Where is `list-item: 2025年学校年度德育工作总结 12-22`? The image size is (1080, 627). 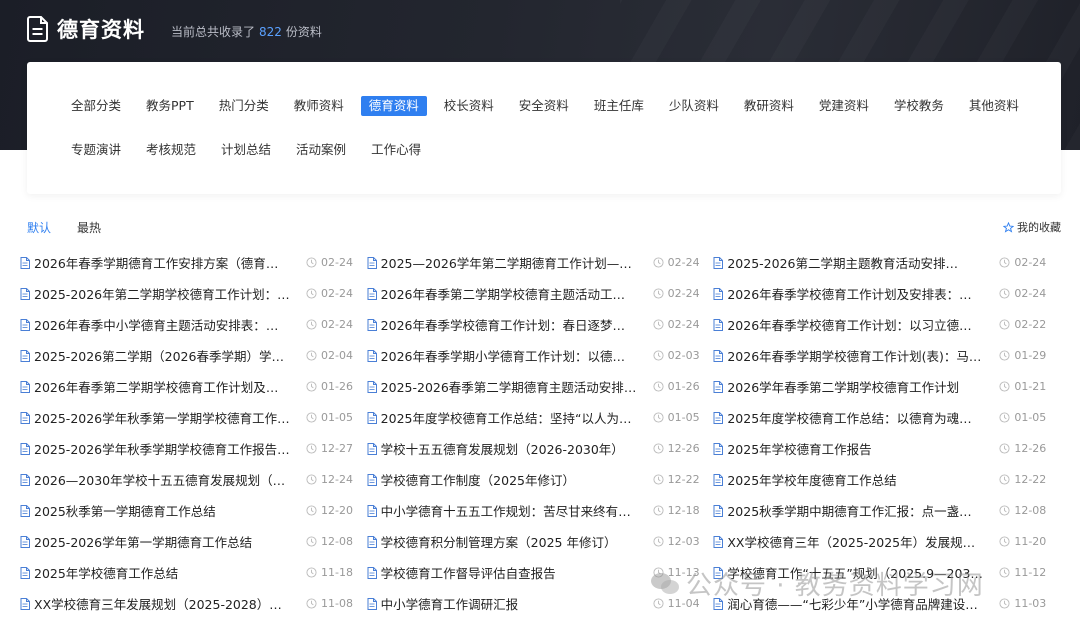 list-item: 2025年学校年度德育工作总结 12-22 is located at coordinates (886, 479).